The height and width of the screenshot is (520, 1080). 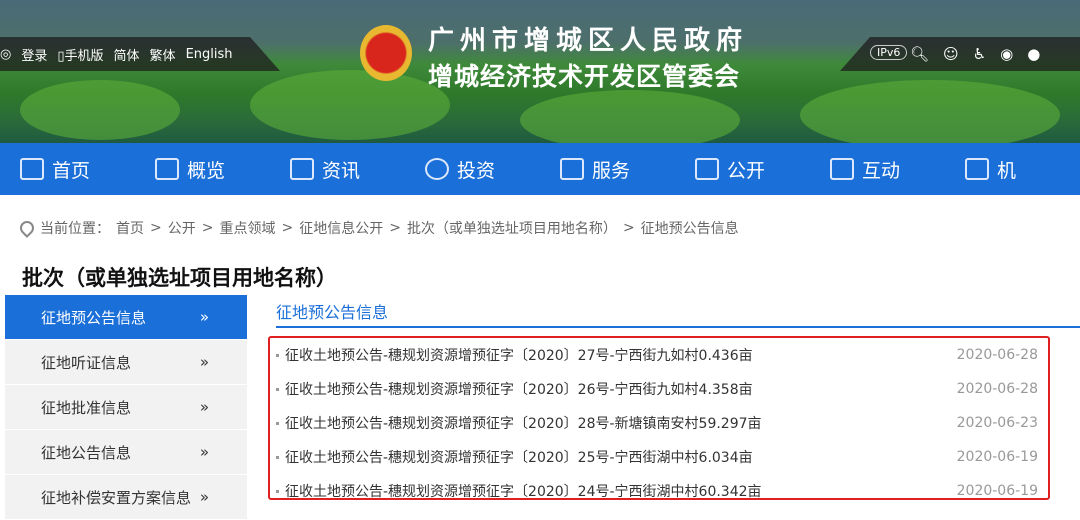 What do you see at coordinates (437, 169) in the screenshot?
I see `globe-icon` at bounding box center [437, 169].